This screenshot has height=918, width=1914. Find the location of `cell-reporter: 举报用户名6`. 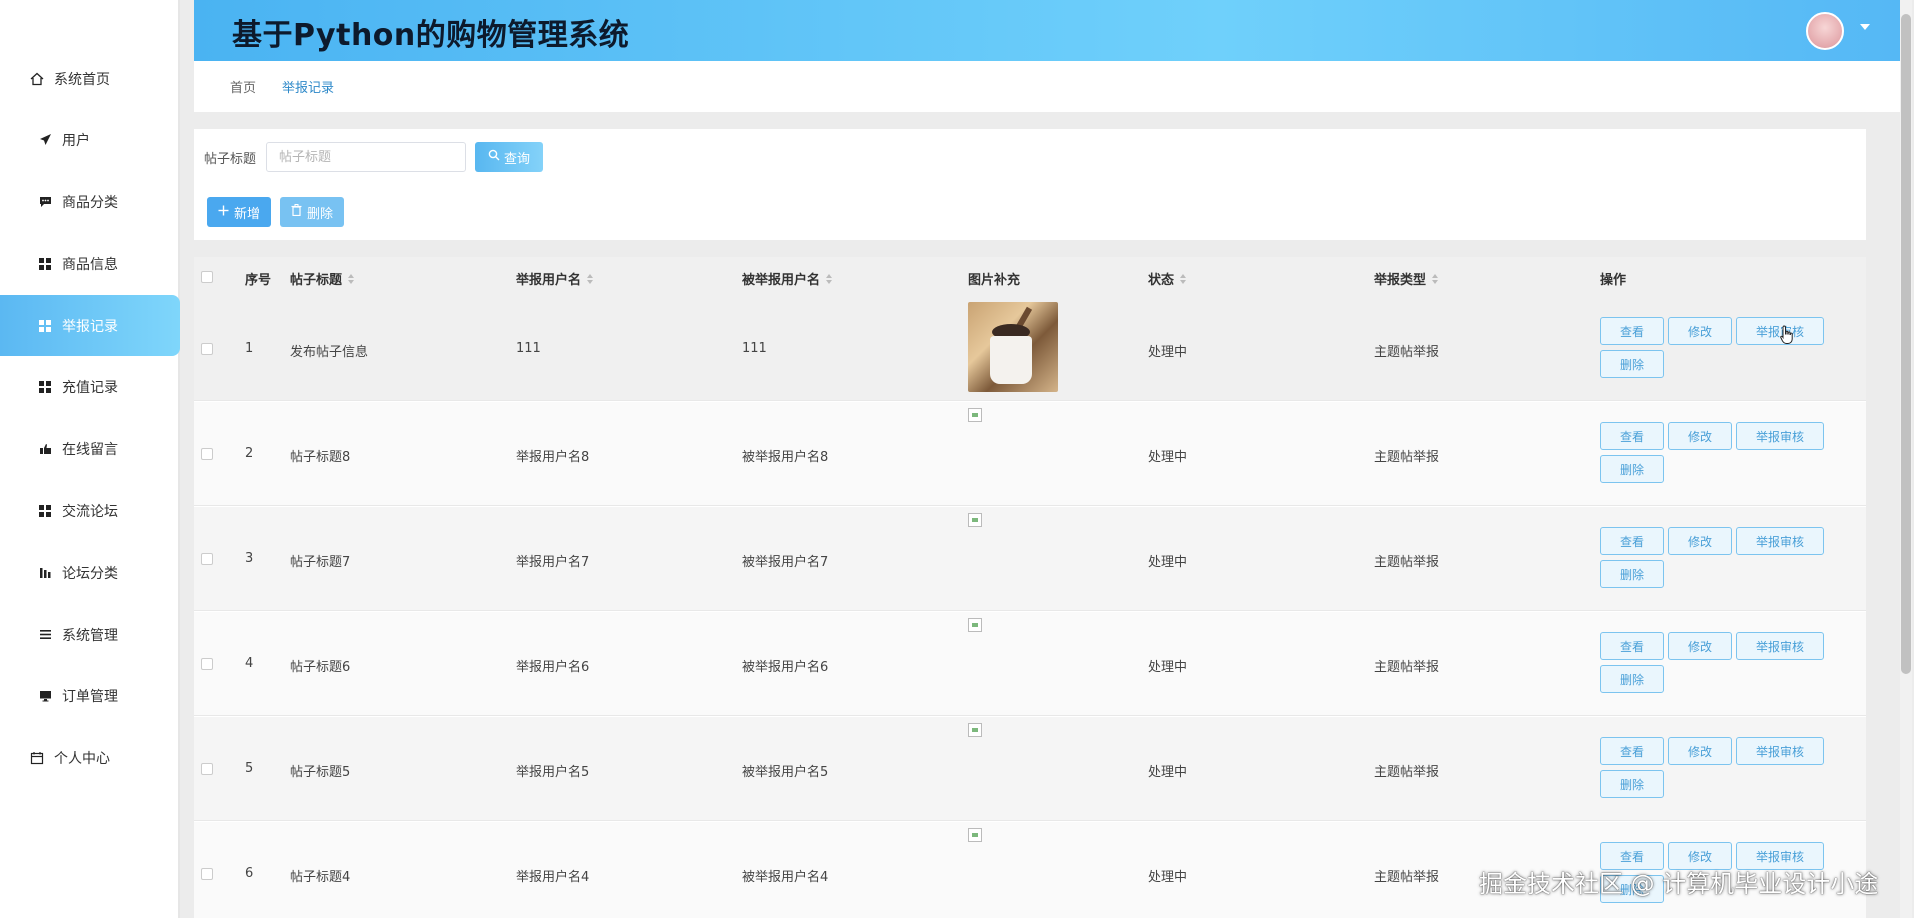

cell-reporter: 举报用户名6 is located at coordinates (553, 667).